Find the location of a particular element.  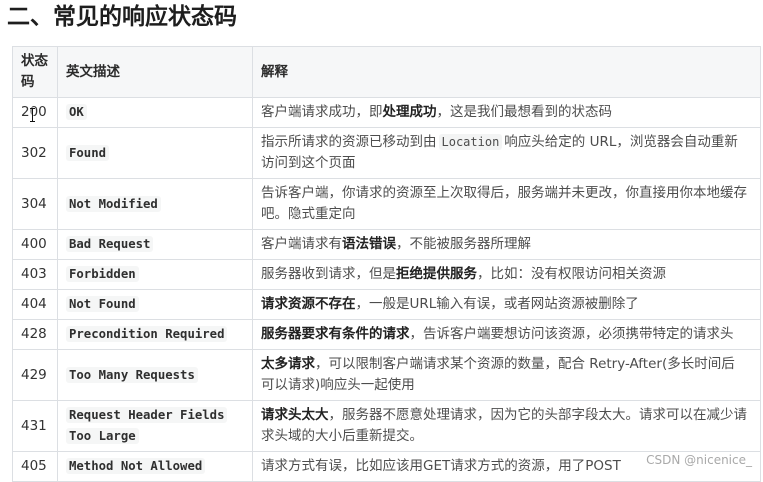

status-code-cell: 302 is located at coordinates (35, 153).